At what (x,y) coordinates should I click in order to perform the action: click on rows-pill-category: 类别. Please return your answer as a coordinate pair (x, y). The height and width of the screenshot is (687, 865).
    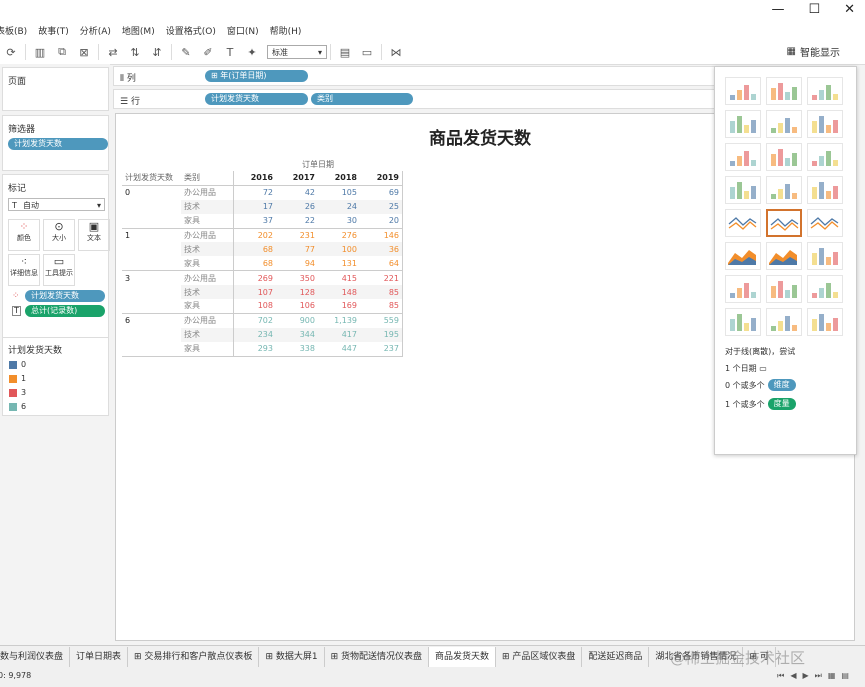
    Looking at the image, I should click on (362, 99).